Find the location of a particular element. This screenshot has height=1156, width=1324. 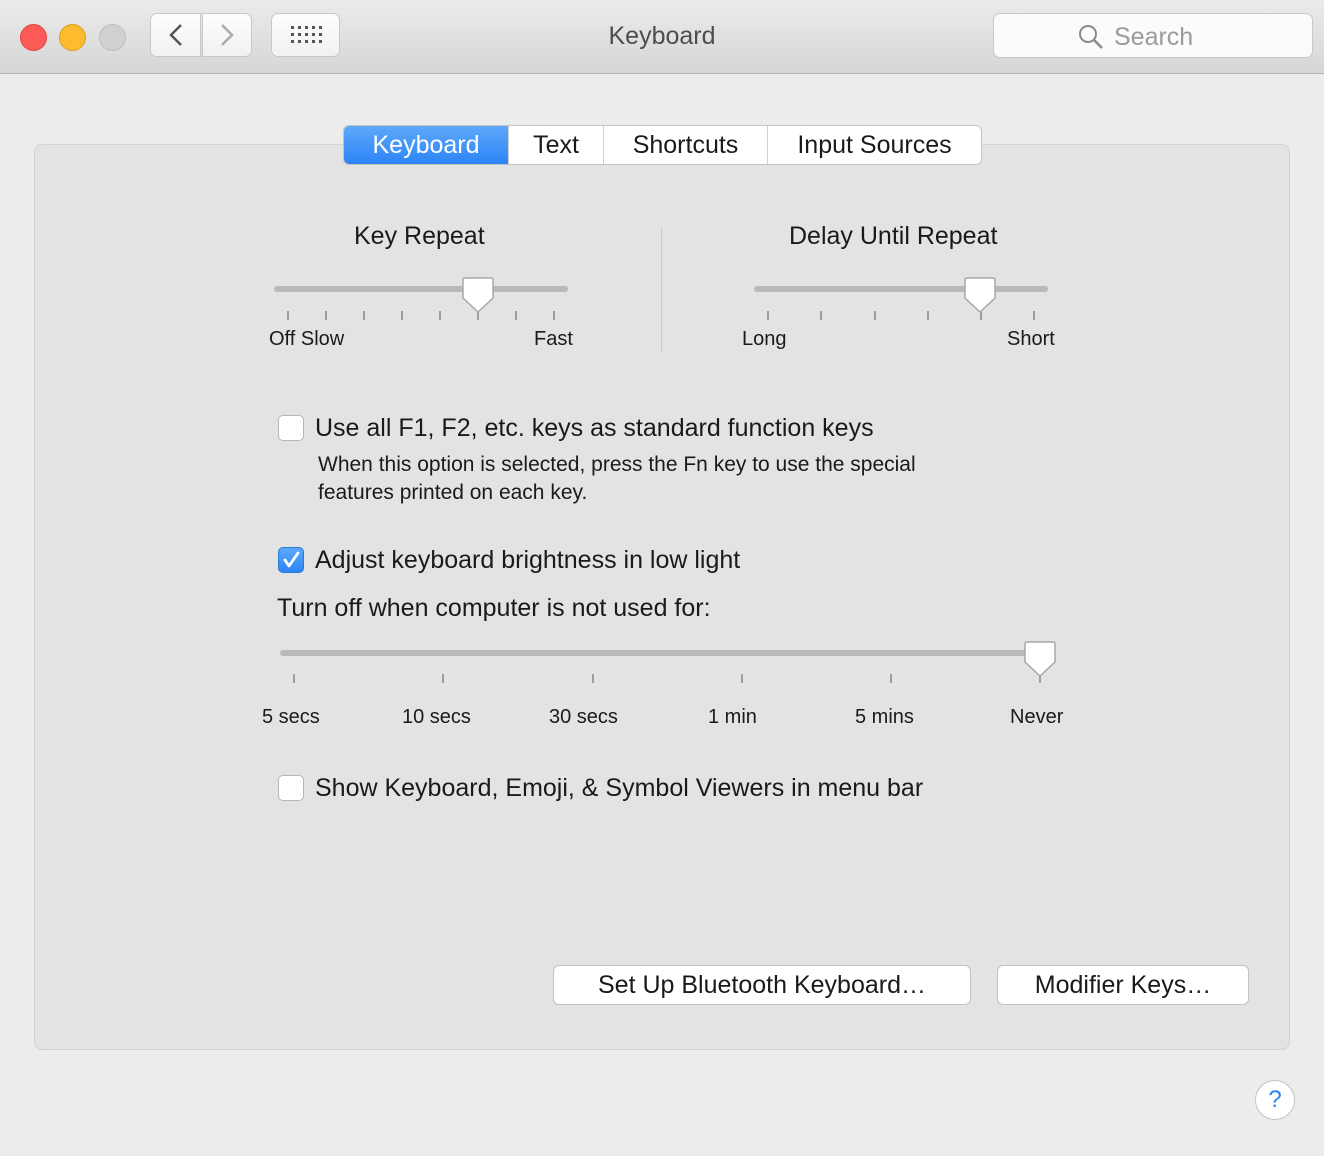

turn-off-track is located at coordinates (667, 653).